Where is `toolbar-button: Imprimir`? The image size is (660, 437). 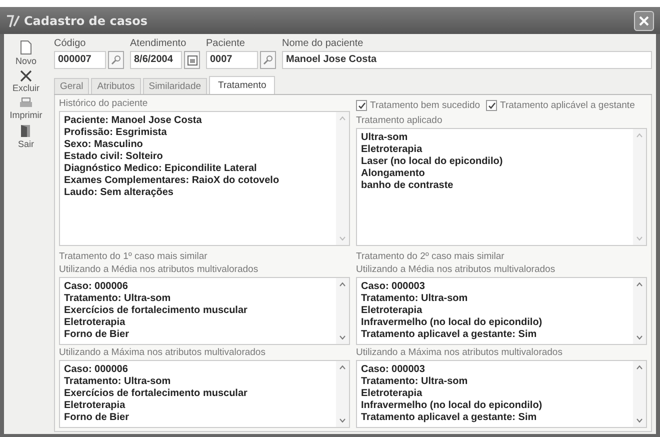
toolbar-button: Imprimir is located at coordinates (26, 108).